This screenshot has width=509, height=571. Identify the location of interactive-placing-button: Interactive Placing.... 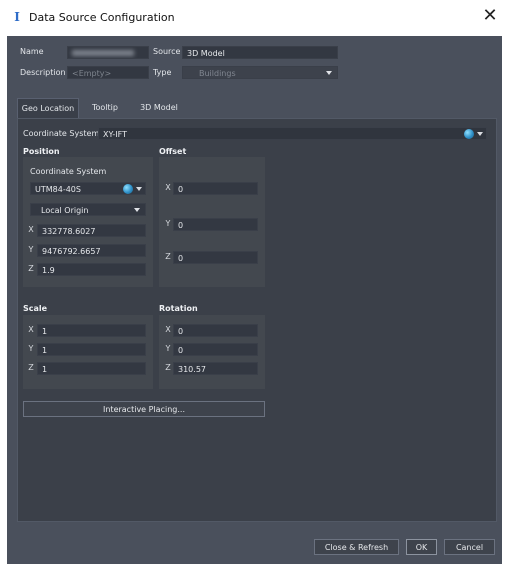
(144, 409).